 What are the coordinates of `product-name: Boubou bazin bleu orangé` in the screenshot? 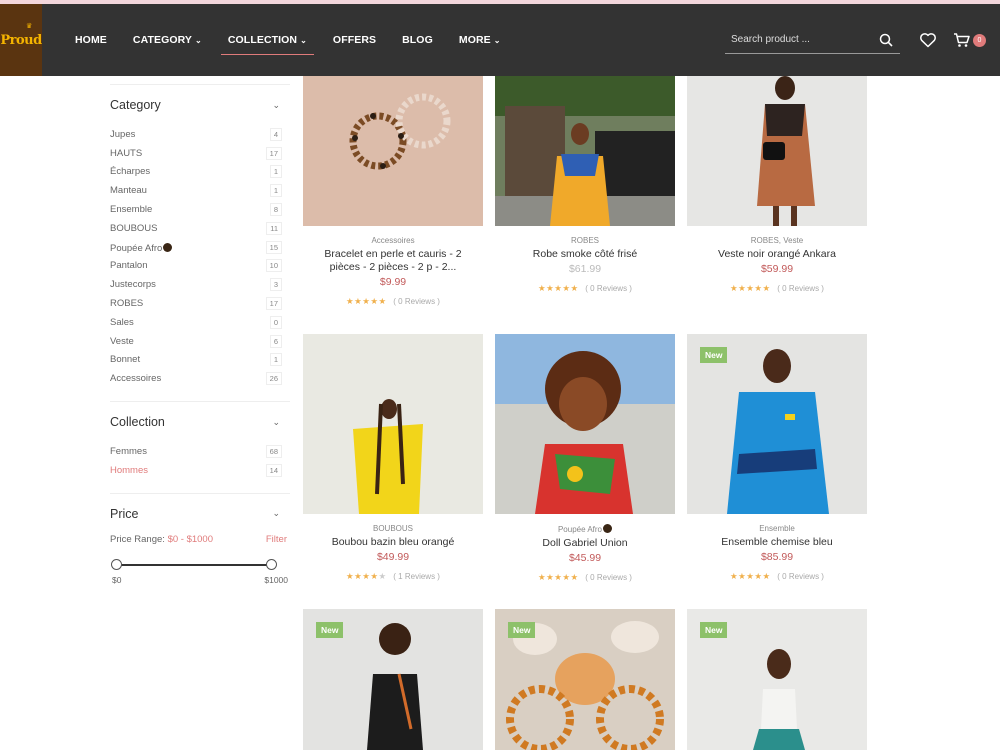 It's located at (393, 542).